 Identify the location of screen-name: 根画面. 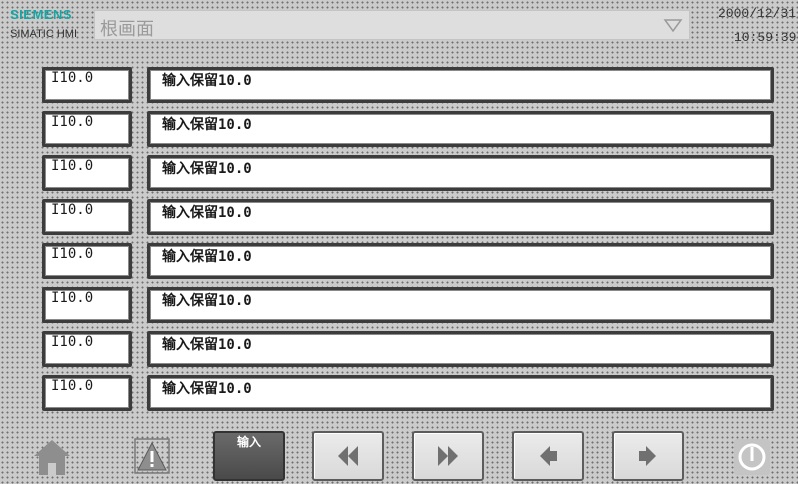
(127, 29).